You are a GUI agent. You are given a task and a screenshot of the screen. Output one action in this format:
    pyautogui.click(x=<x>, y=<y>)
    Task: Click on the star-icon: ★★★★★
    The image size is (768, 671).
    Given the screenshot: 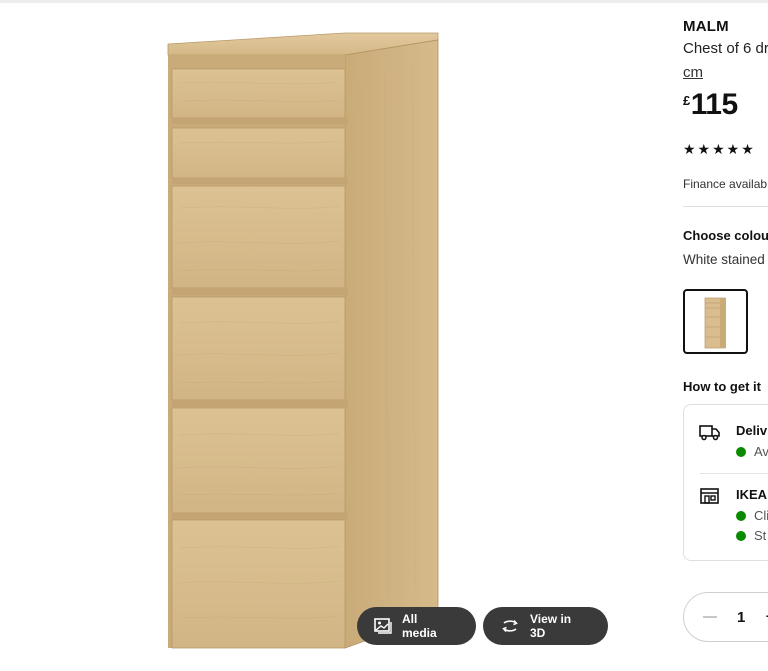 What is the action you would take?
    pyautogui.click(x=719, y=149)
    